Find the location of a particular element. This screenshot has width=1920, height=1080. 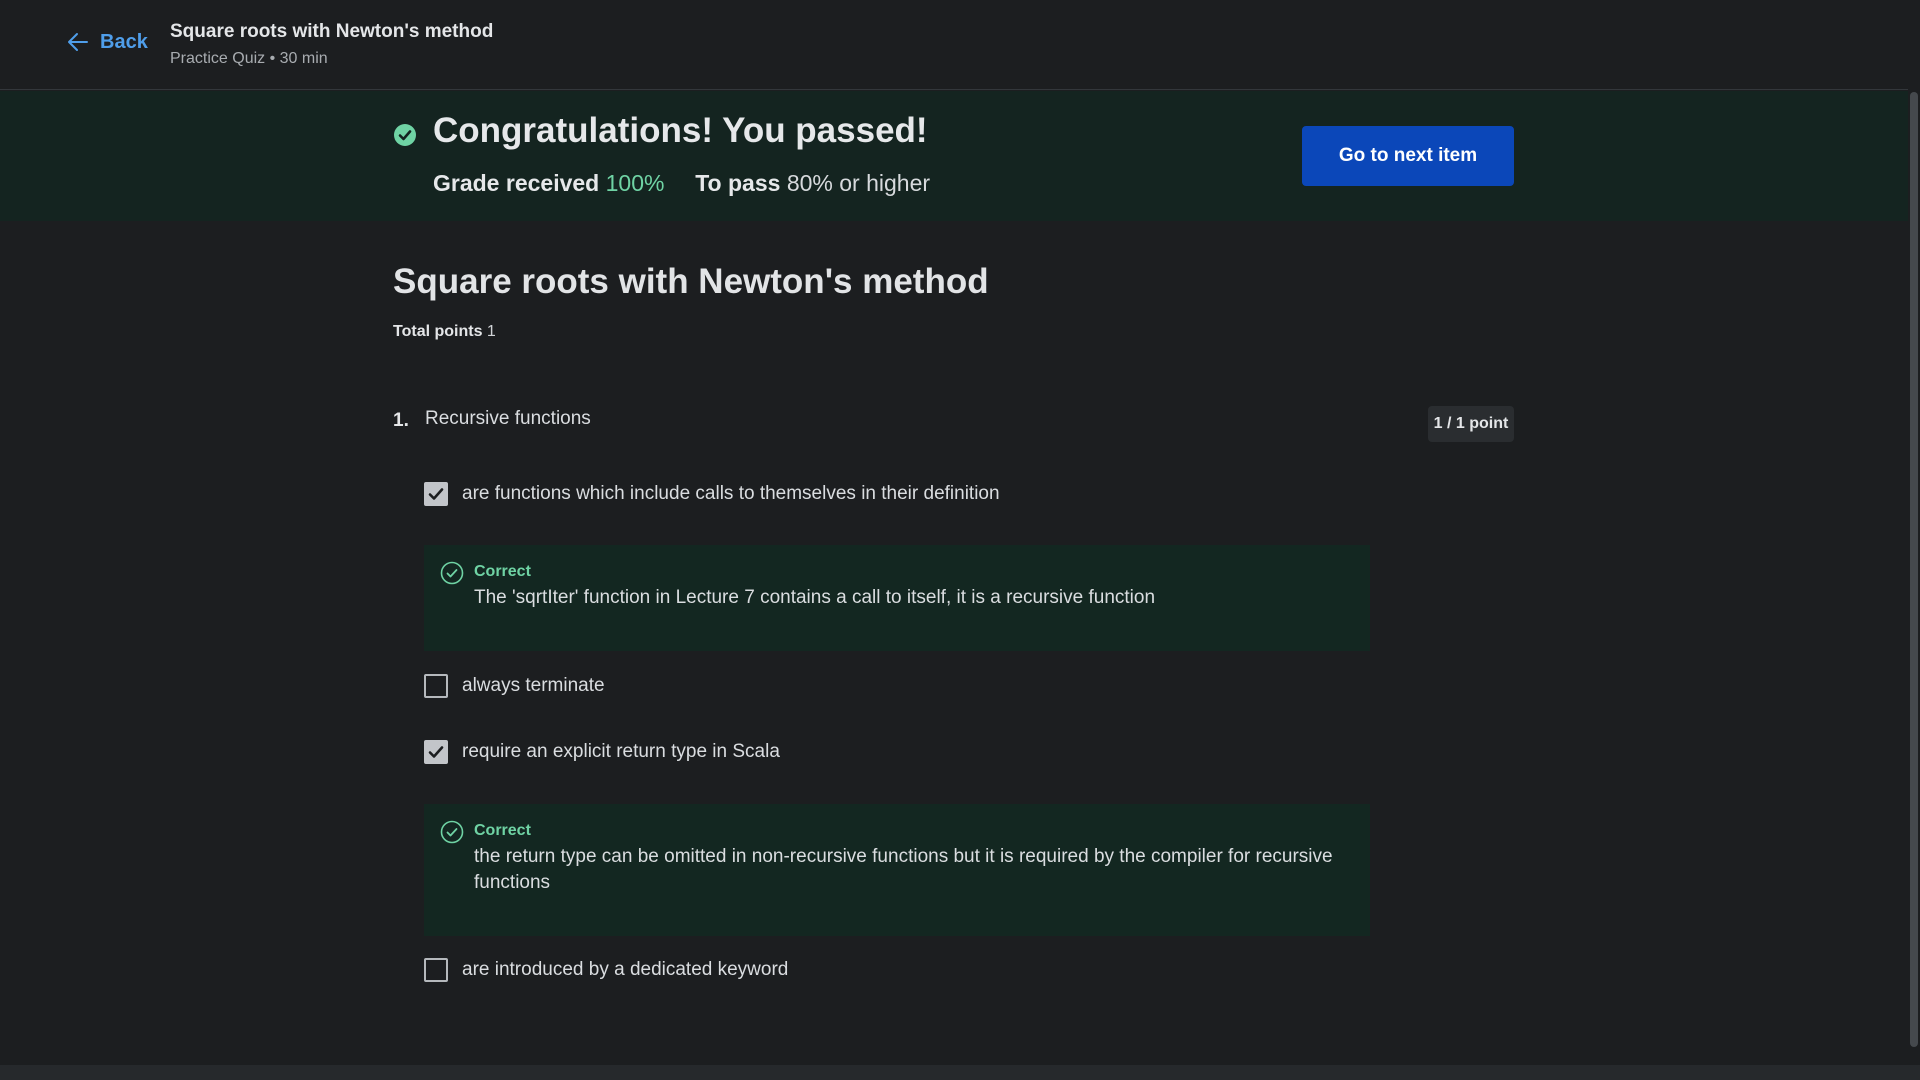

pass-headline: Congratulations! You passed! is located at coordinates (680, 130).